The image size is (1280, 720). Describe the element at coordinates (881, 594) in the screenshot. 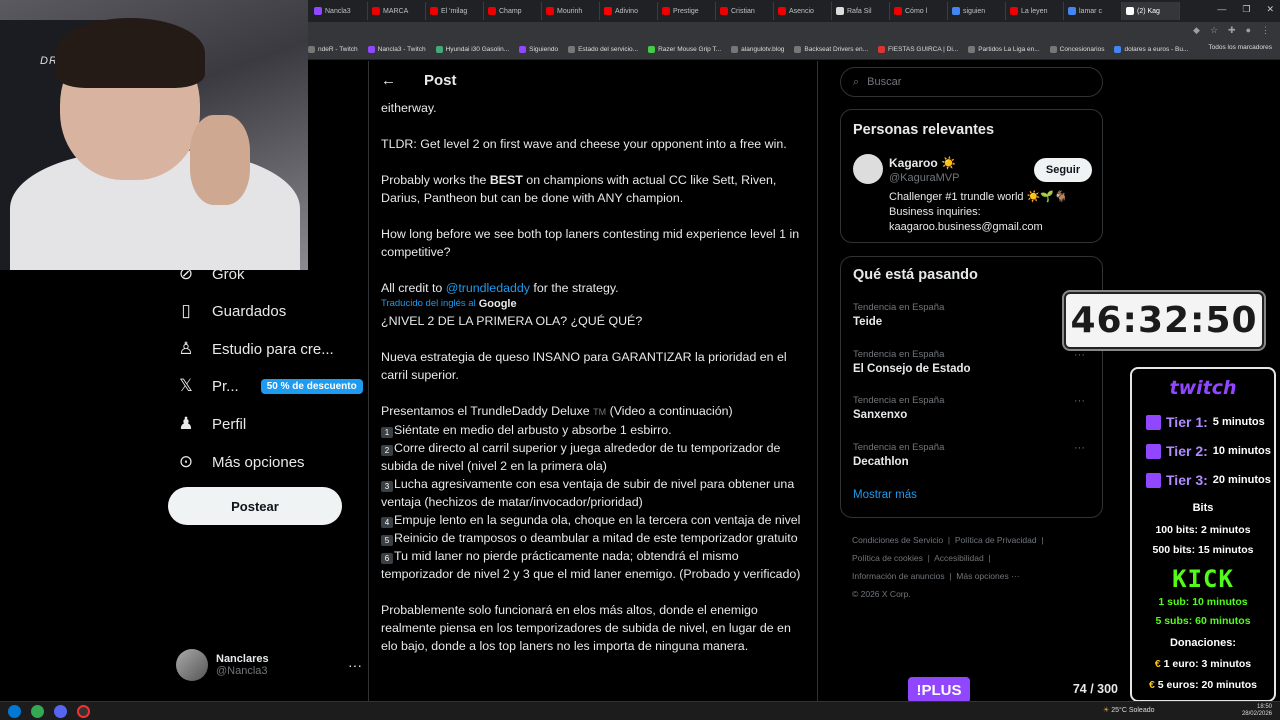

I see `copyright: © 2026 X Corp.` at that location.